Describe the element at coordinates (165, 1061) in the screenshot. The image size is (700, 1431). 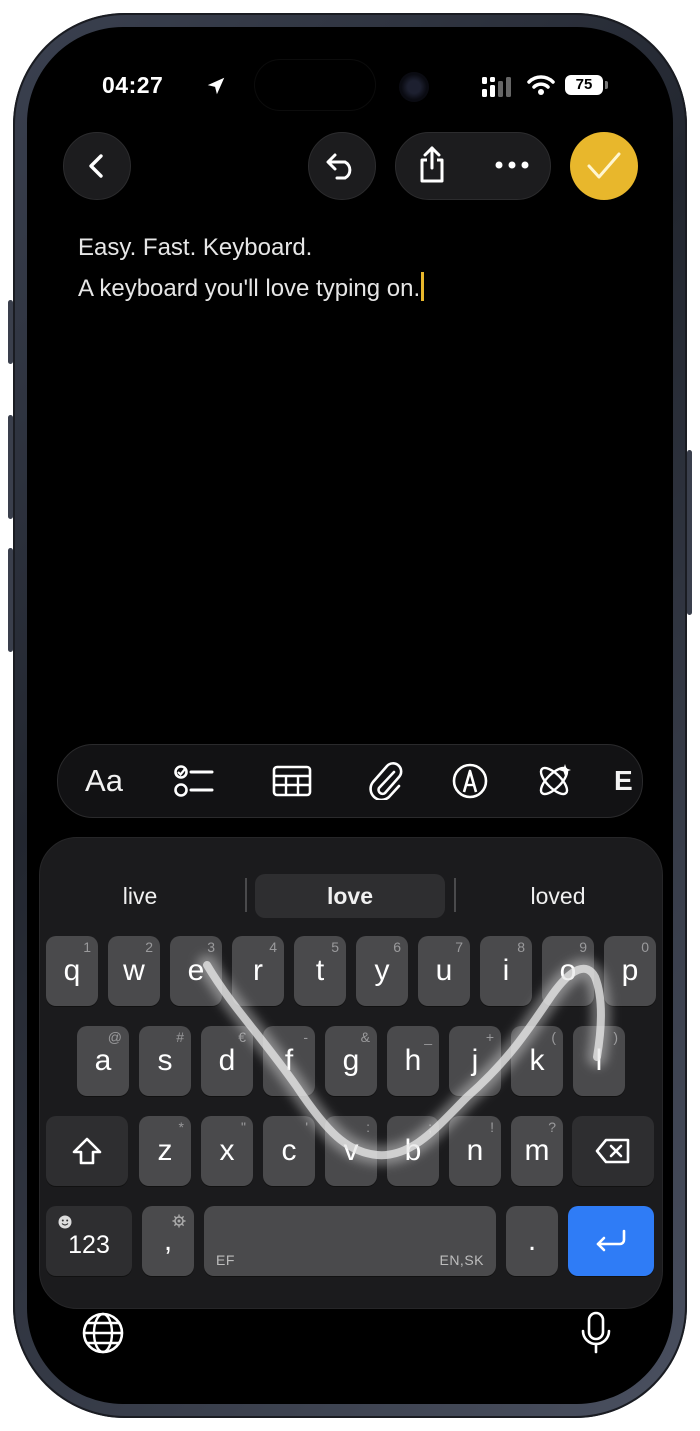
I see `key-s: # s` at that location.